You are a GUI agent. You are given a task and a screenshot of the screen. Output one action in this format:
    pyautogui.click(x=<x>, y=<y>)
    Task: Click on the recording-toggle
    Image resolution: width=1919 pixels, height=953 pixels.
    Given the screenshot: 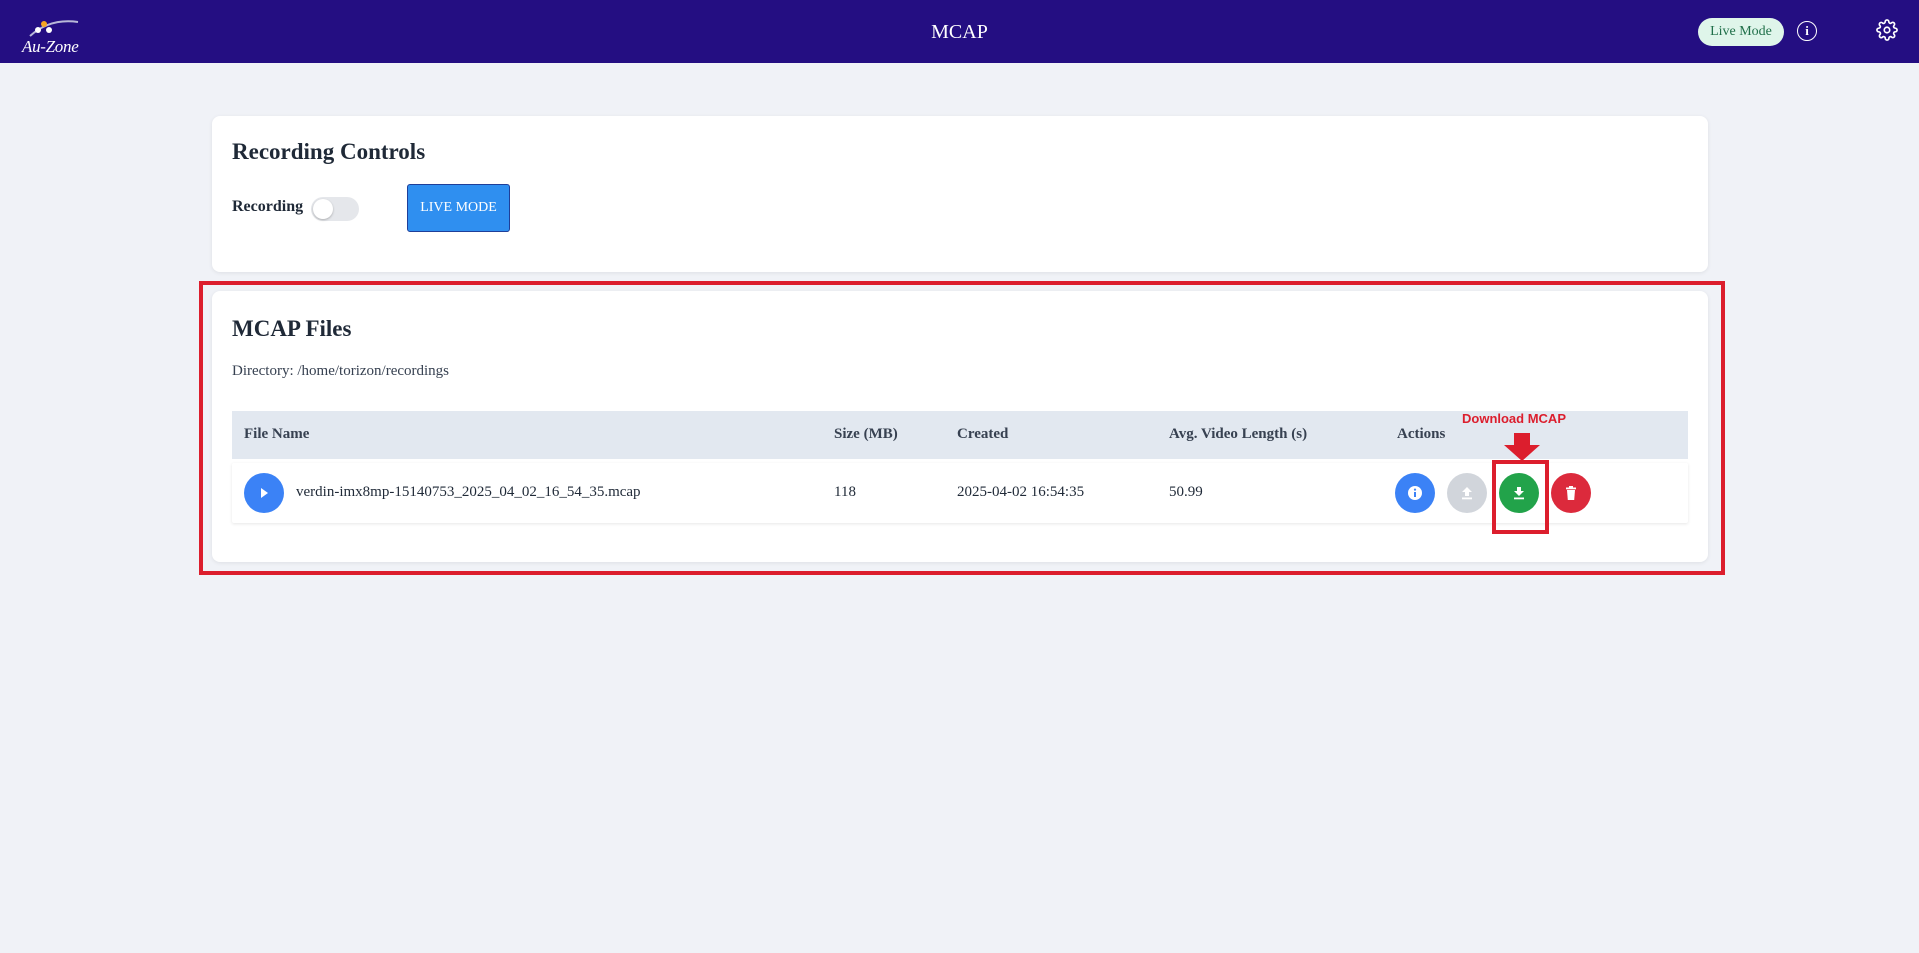 What is the action you would take?
    pyautogui.click(x=335, y=209)
    